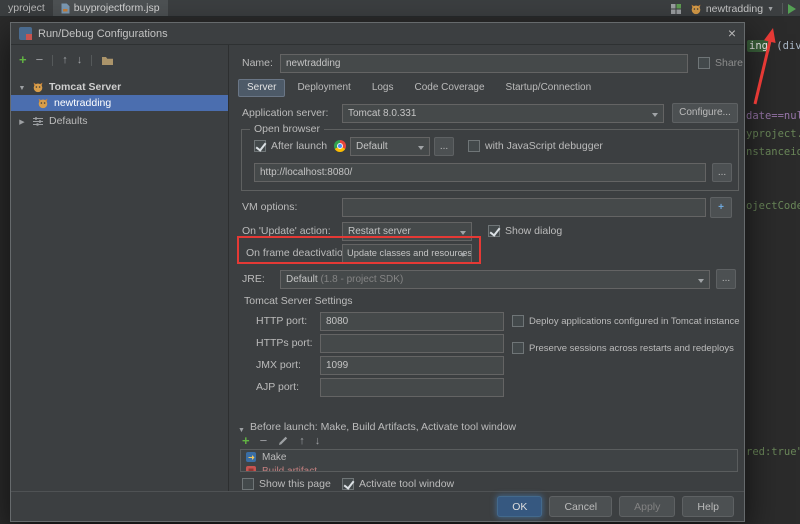  I want to click on toolbar-grid-icon, so click(676, 9).